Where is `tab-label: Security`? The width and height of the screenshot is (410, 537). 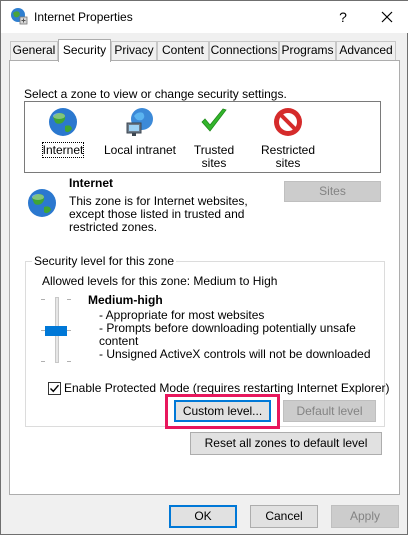 tab-label: Security is located at coordinates (84, 50).